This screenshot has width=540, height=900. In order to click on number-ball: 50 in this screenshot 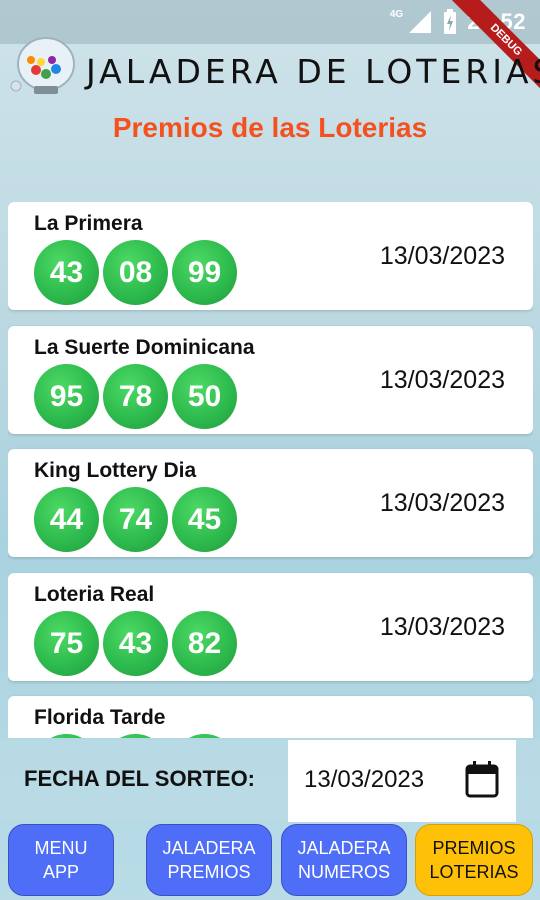, I will do `click(204, 396)`.